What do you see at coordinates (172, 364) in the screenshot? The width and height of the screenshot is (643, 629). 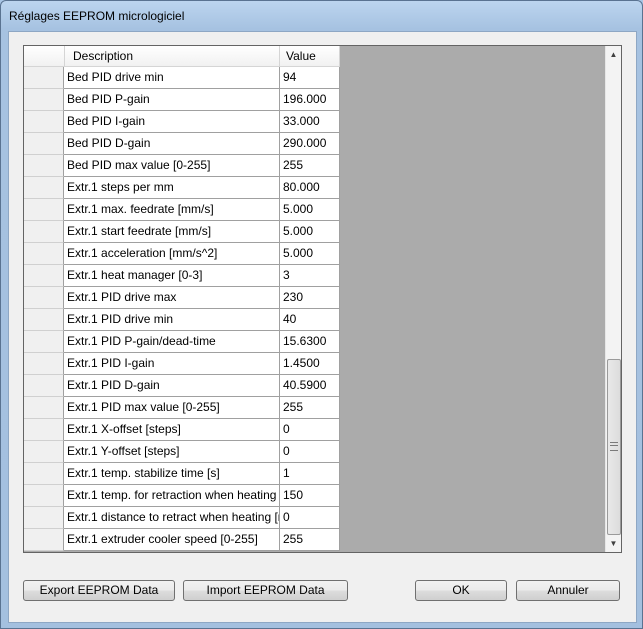 I see `description-cell: Extr.1 PID I-gain` at bounding box center [172, 364].